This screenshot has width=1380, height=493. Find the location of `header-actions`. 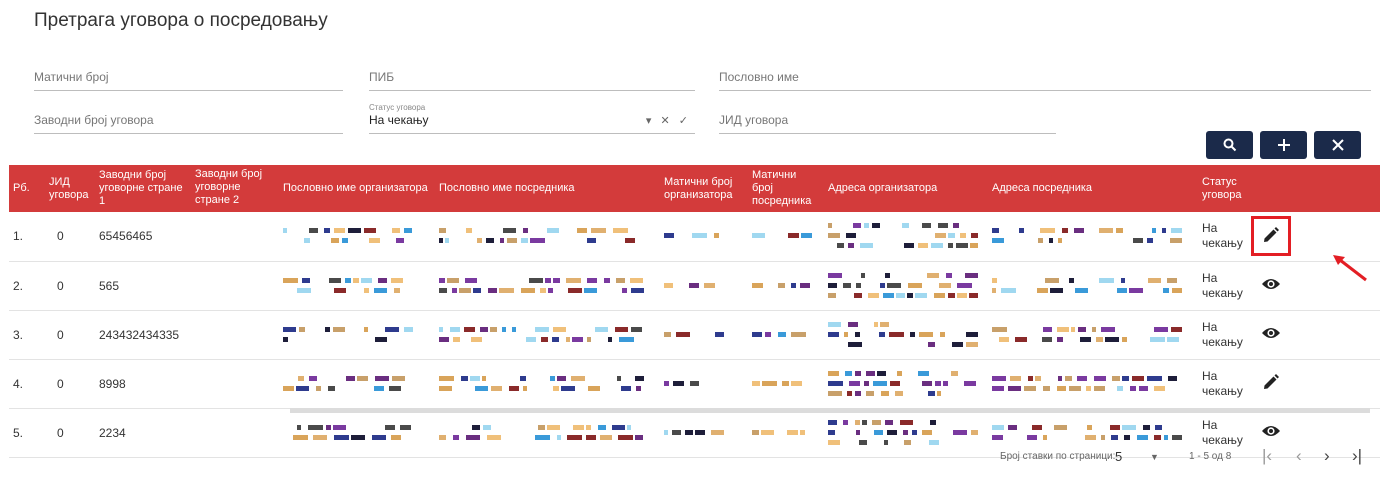

header-actions is located at coordinates (1315, 188).